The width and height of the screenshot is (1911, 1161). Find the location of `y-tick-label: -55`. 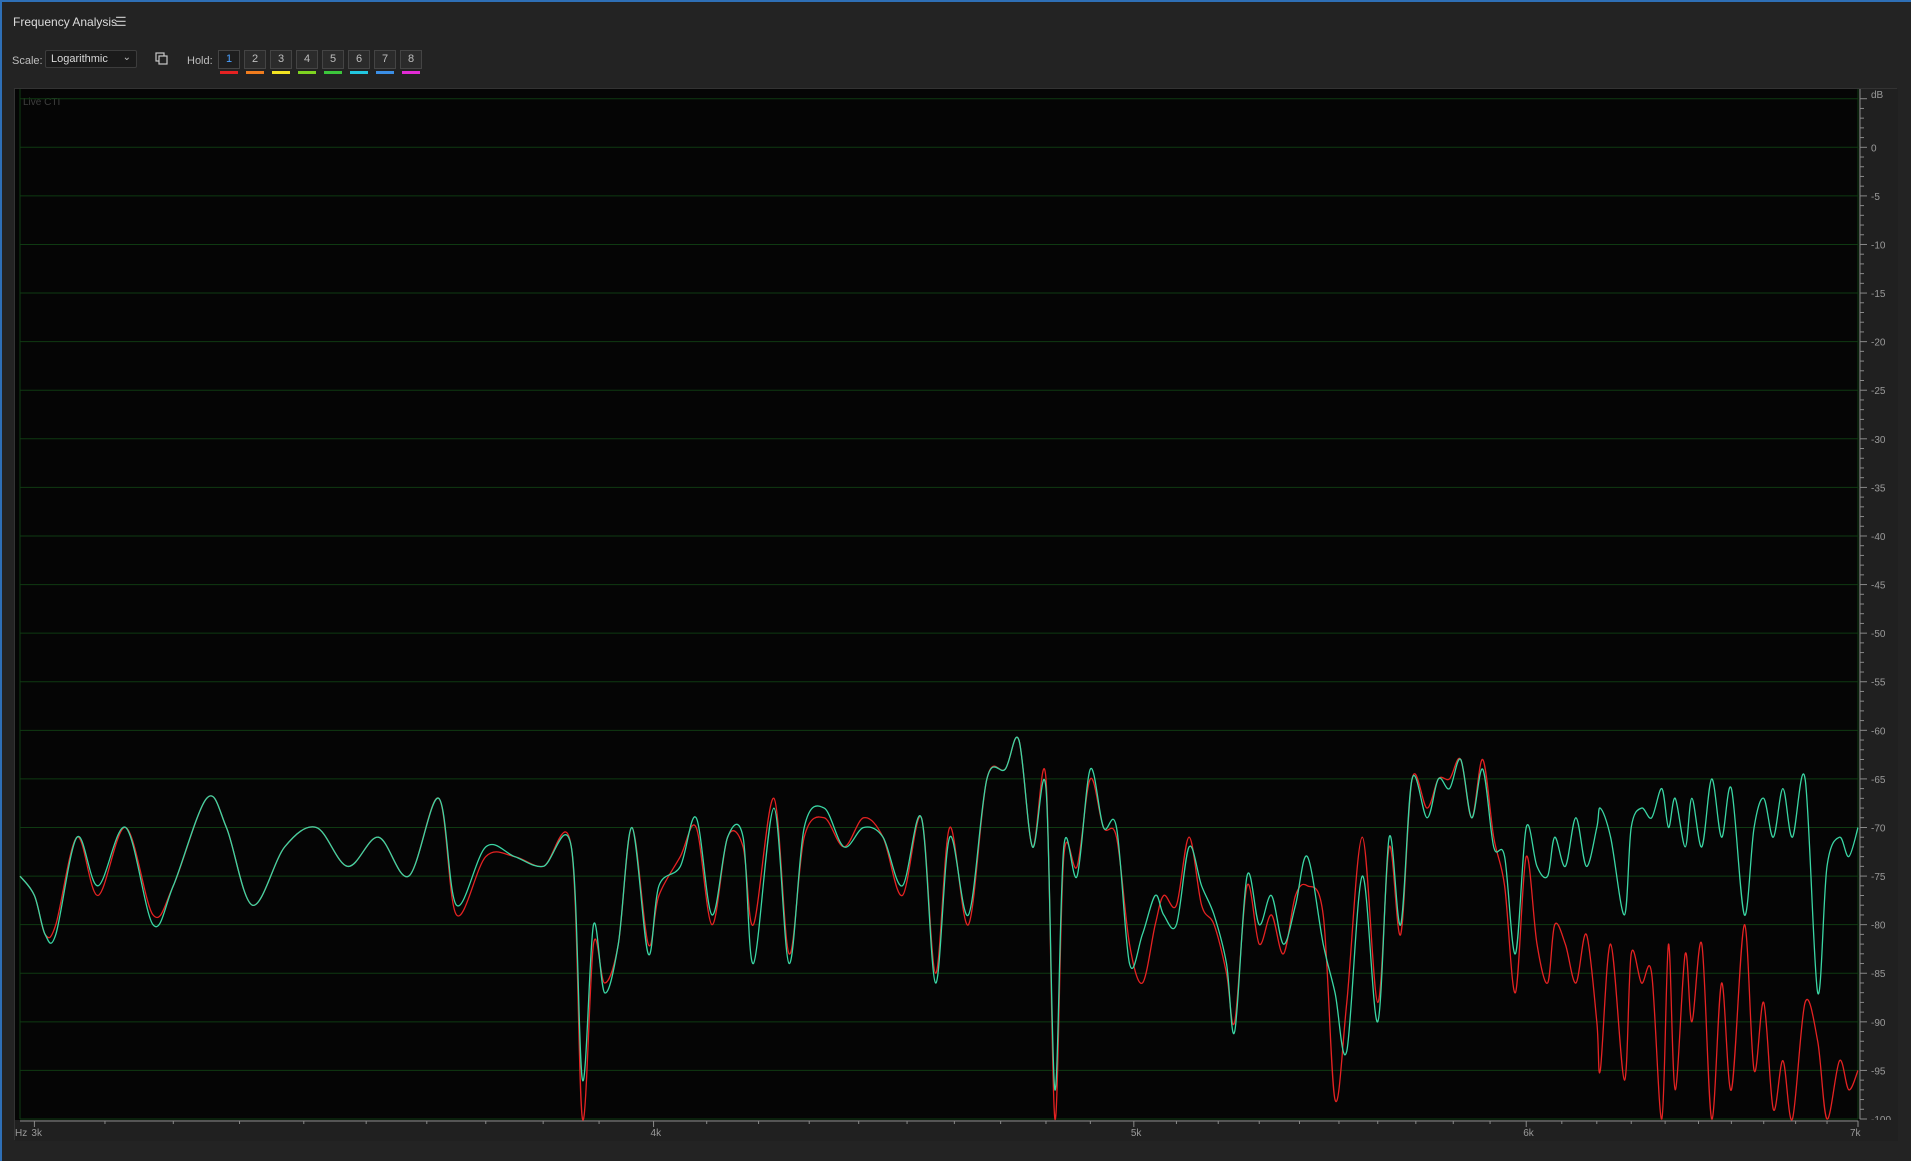

y-tick-label: -55 is located at coordinates (1878, 683).